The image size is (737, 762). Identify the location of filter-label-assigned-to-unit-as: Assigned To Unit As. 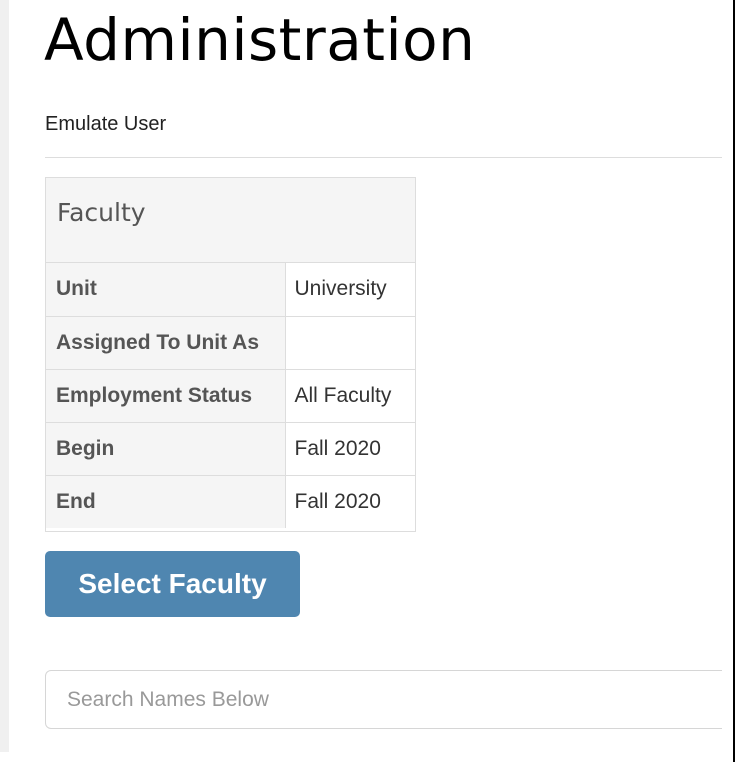
(166, 342).